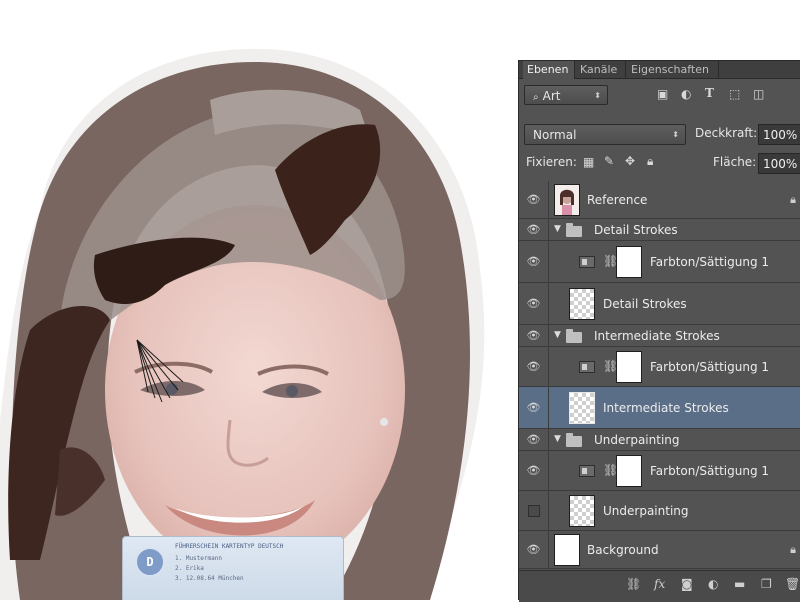 This screenshot has height=602, width=800. Describe the element at coordinates (735, 162) in the screenshot. I see `fill-label: Fläche:` at that location.